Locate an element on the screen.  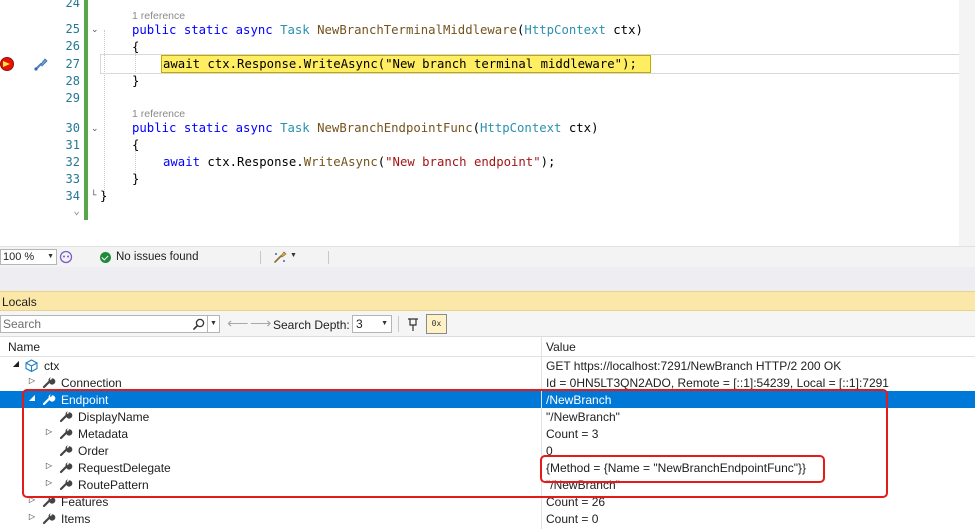
search-box is located at coordinates (104, 324).